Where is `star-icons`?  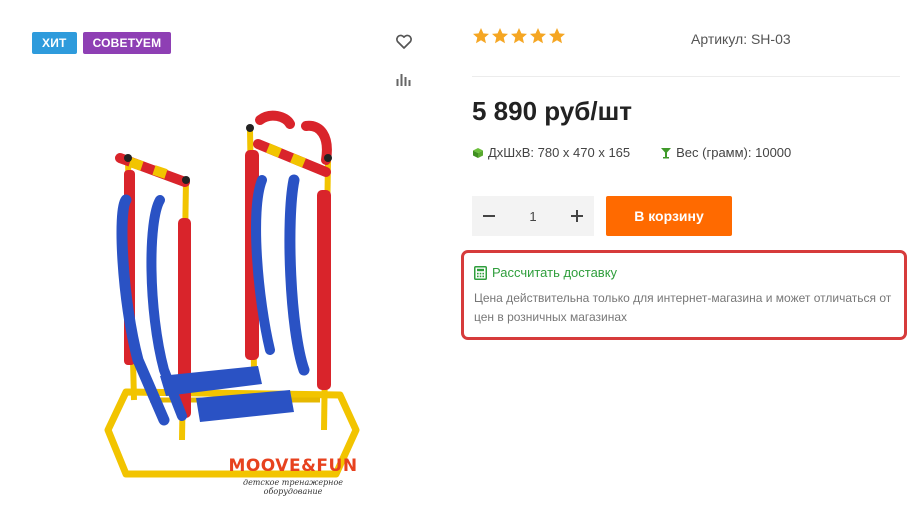
star-icons is located at coordinates (519, 36).